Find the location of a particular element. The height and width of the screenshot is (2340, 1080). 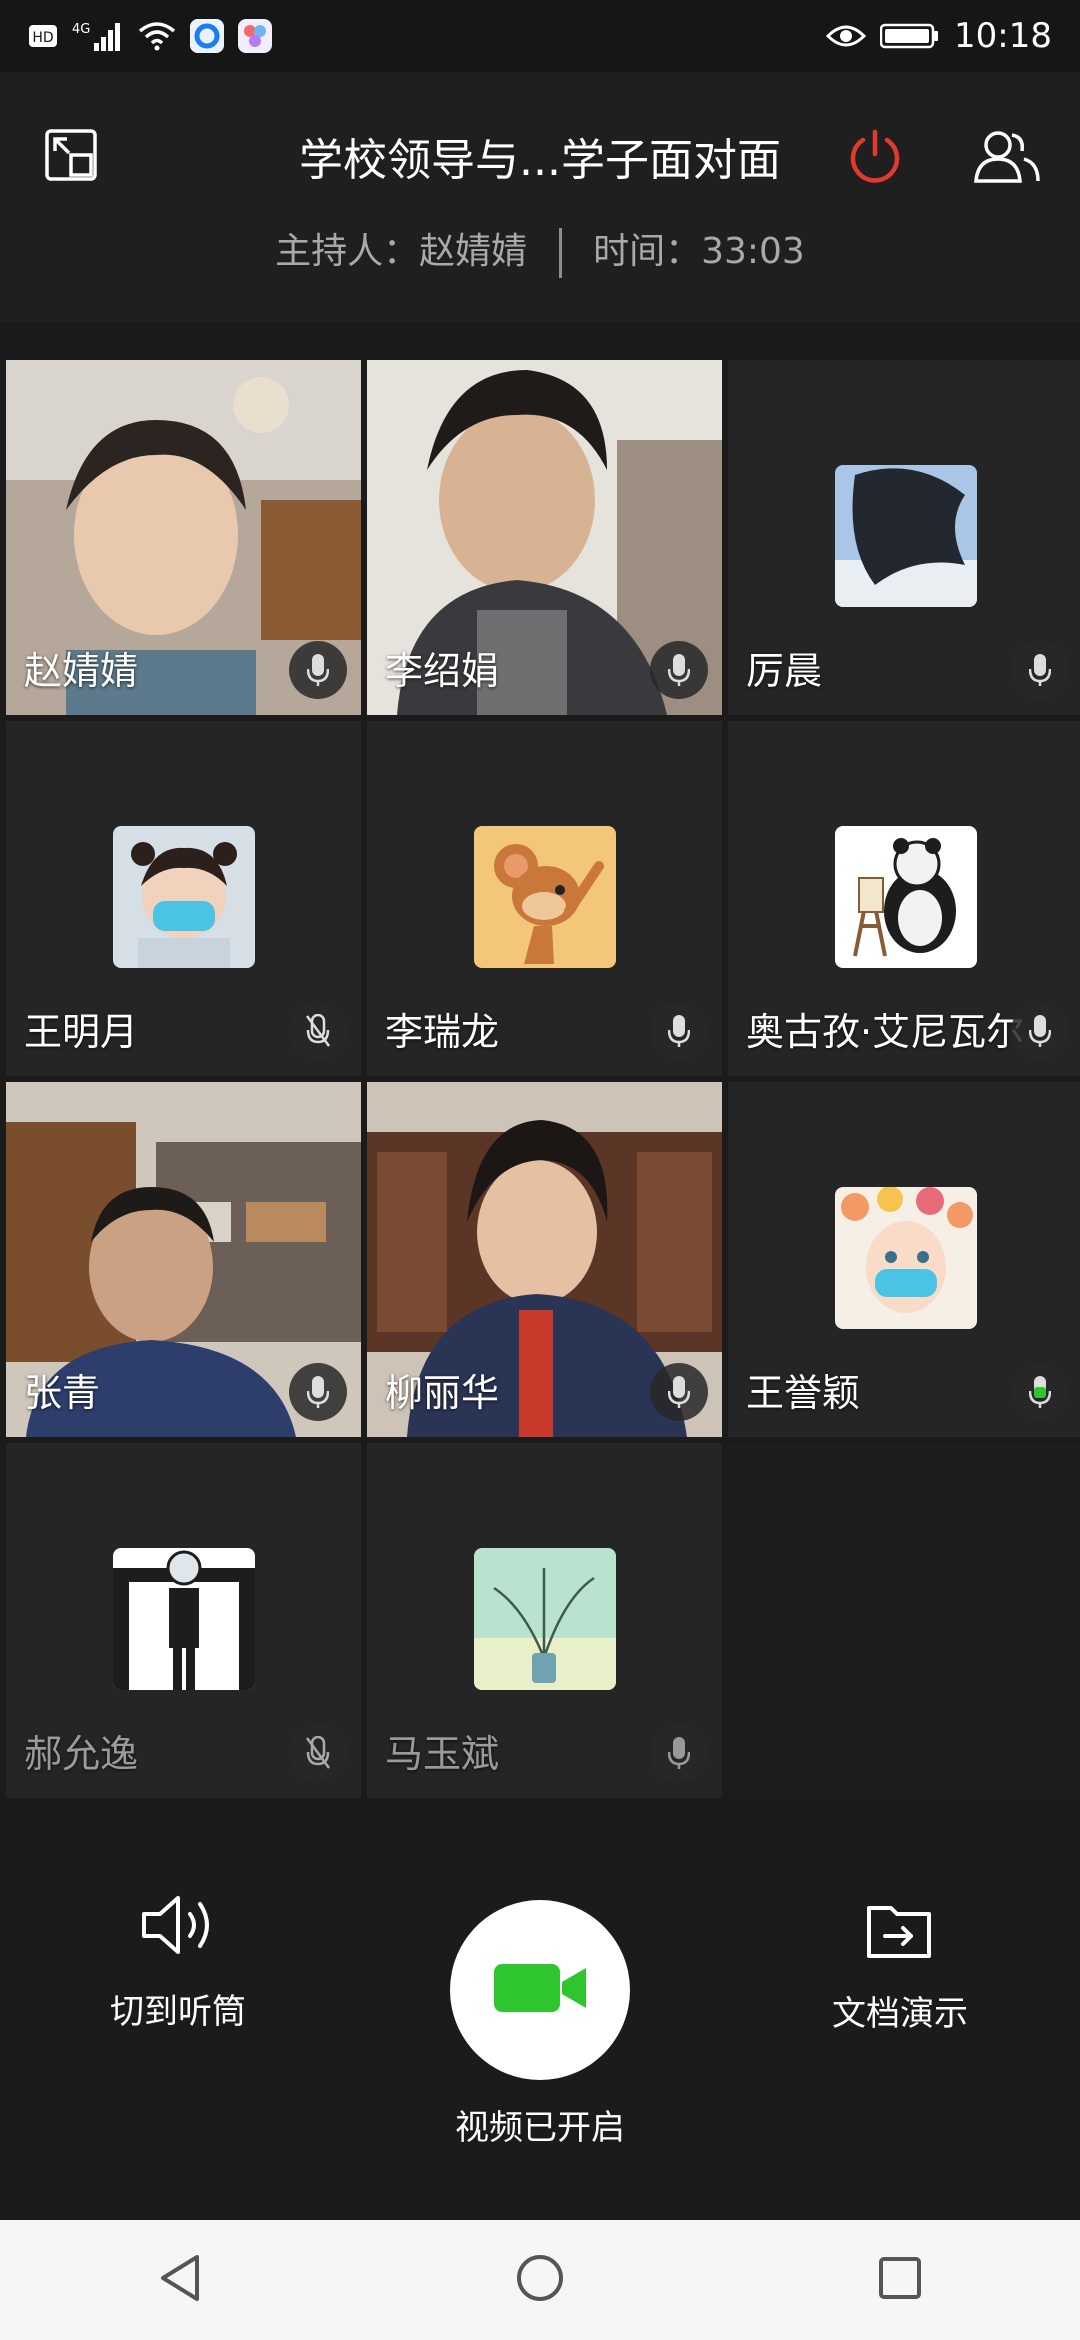

switch-to-earpiece-label: 切到听筒 is located at coordinates (178, 2012).